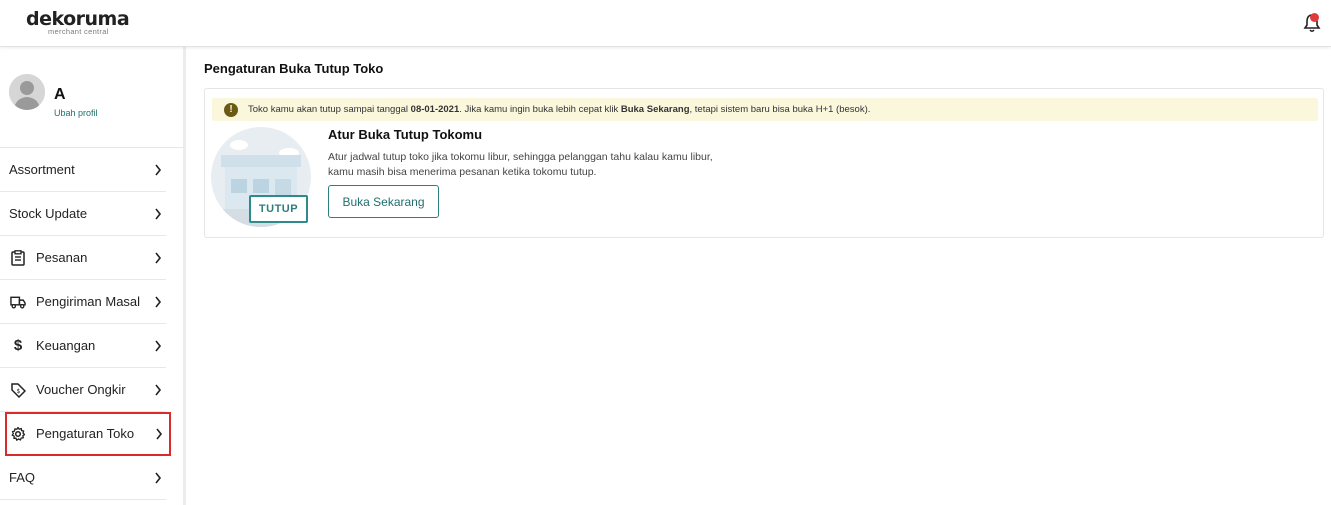 The width and height of the screenshot is (1331, 505). What do you see at coordinates (665, 23) in the screenshot?
I see `top-header: dekoruma merchant central` at bounding box center [665, 23].